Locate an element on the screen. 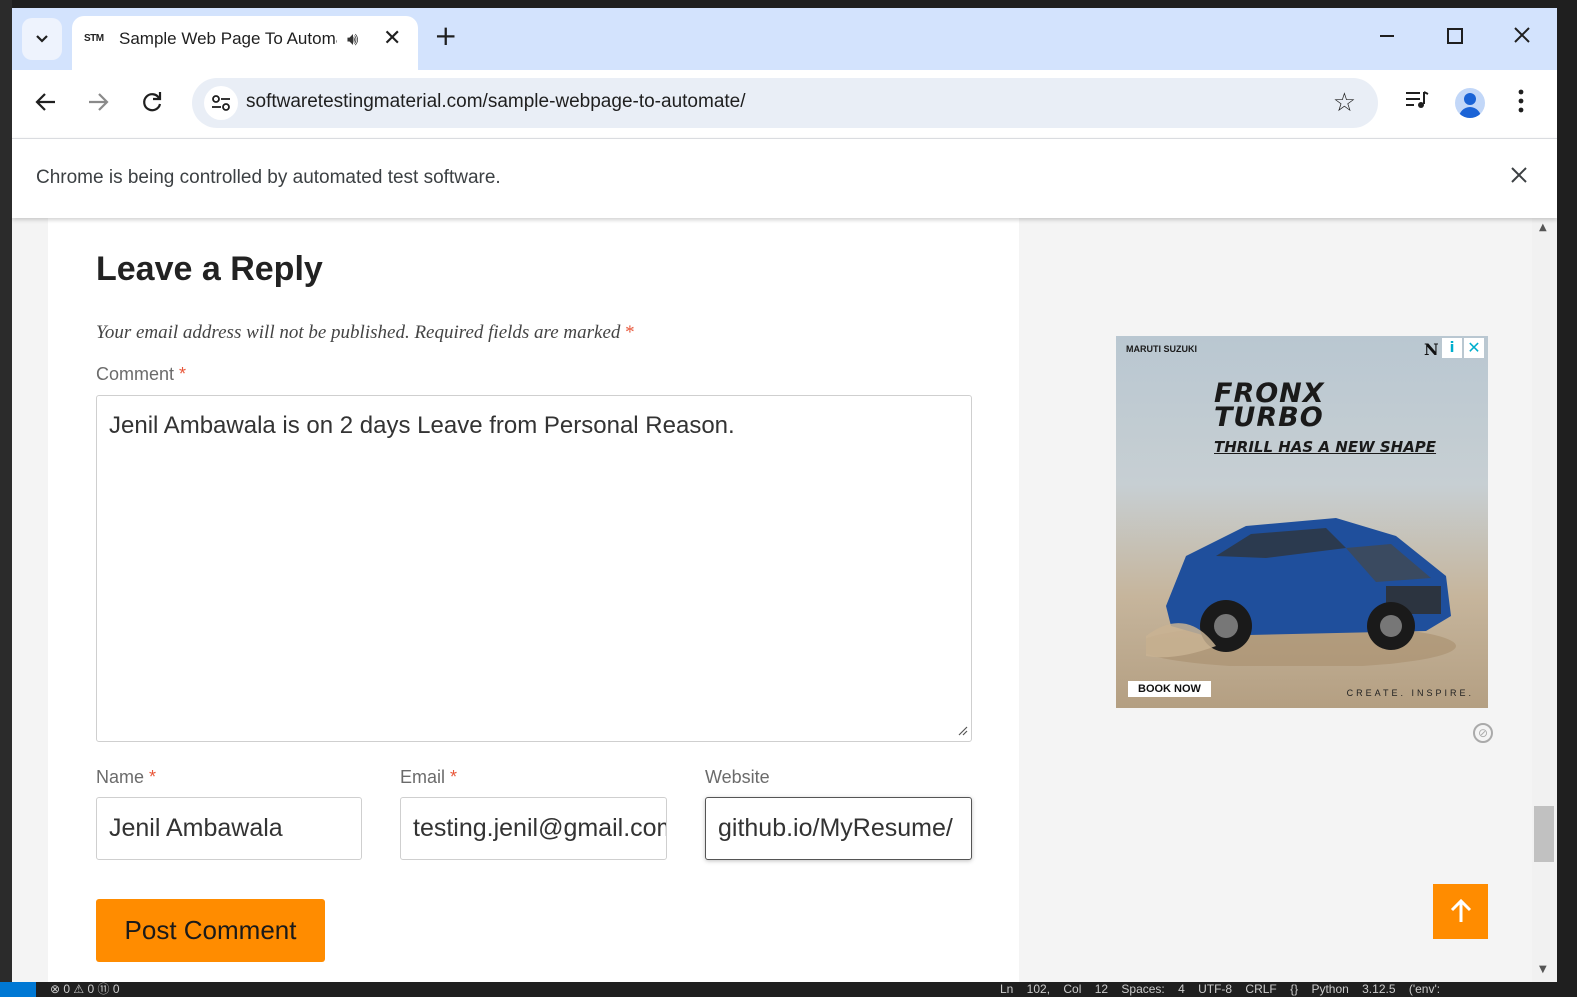 This screenshot has width=1577, height=997. arrow-left-icon is located at coordinates (45, 102).